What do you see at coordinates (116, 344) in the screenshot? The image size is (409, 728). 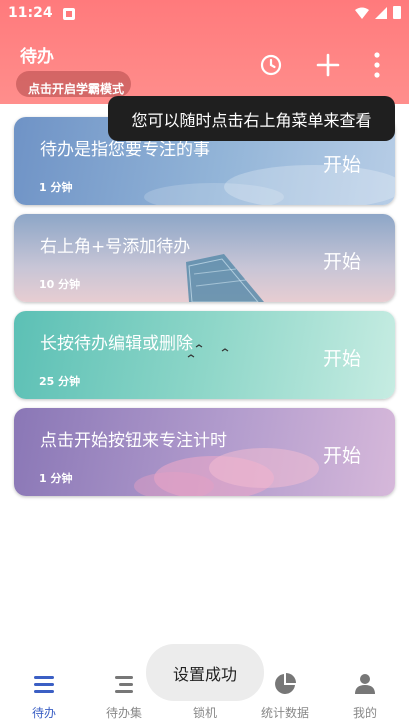 I see `todo-name: 长按待办编辑或删除` at bounding box center [116, 344].